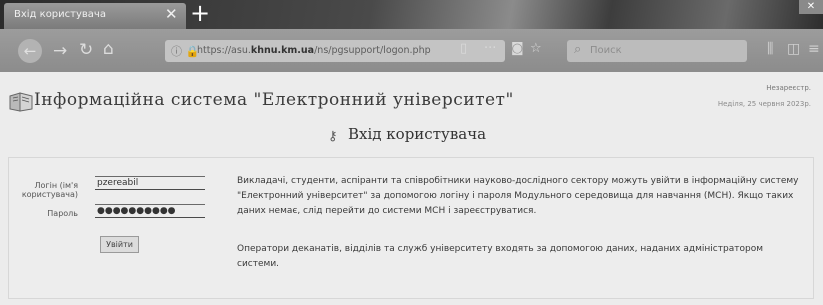  What do you see at coordinates (150, 183) in the screenshot?
I see `login-input` at bounding box center [150, 183].